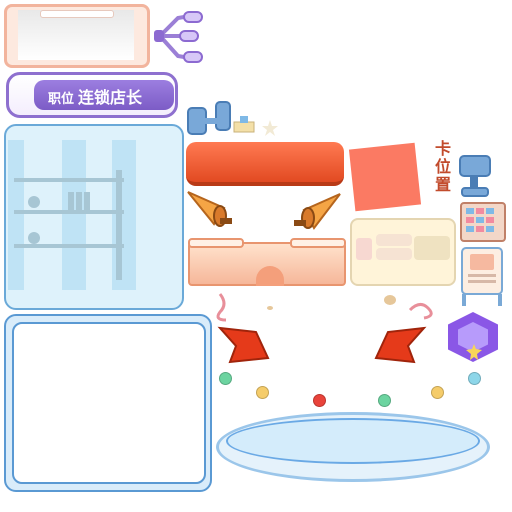  I want to click on vertical-sign: 卡位置, so click(442, 166).